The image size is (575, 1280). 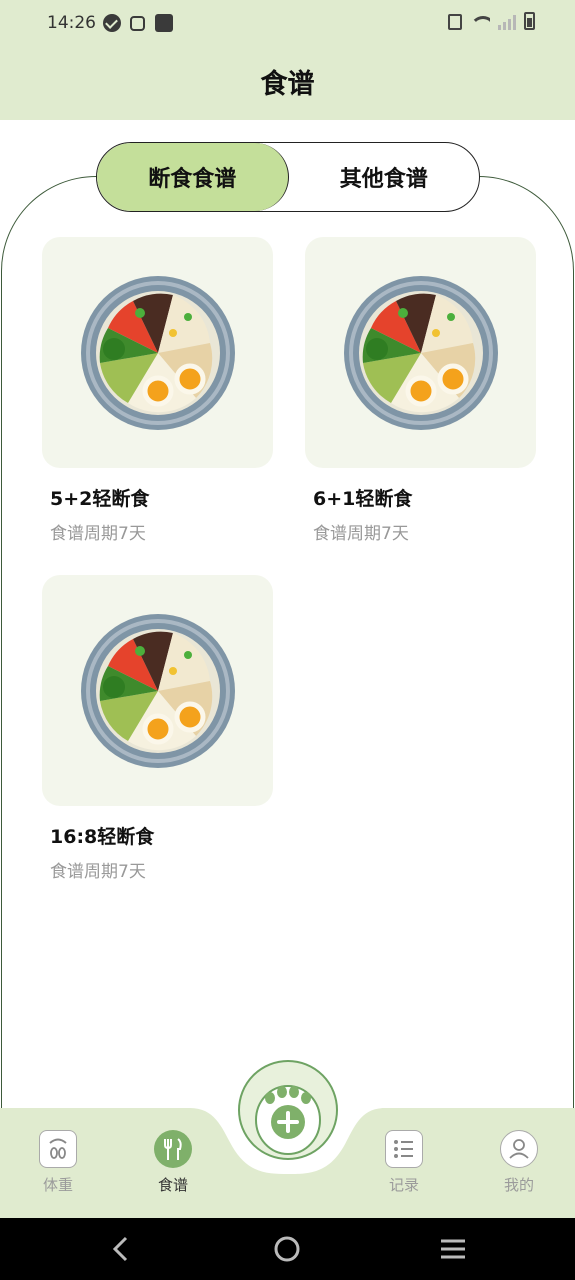 I want to click on recipe-title: 16:8轻断食, so click(x=102, y=837).